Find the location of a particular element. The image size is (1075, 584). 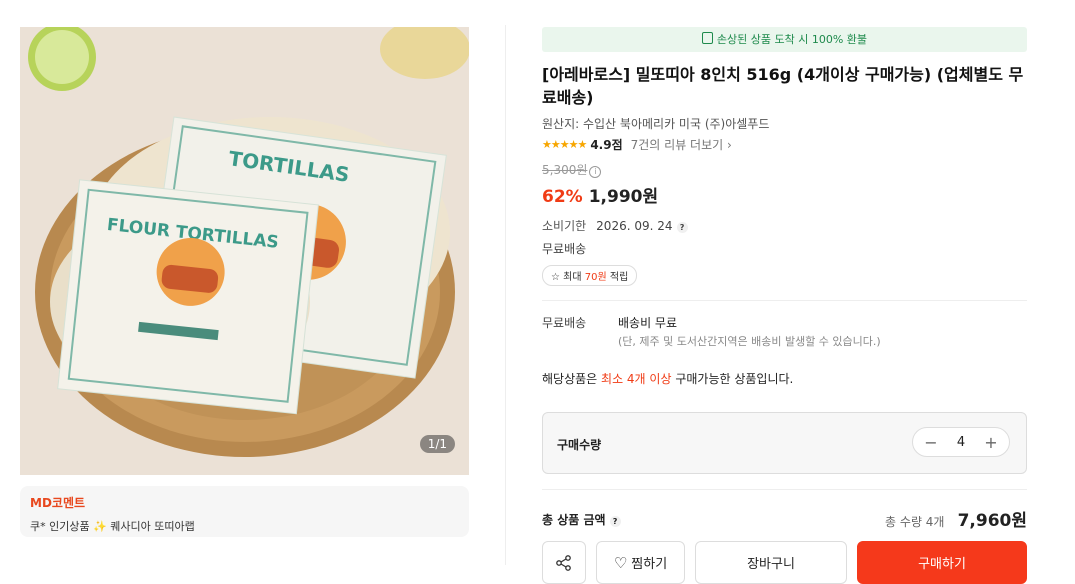

minimum-order-notice: 해당상품은 최소 4개 이상 구매가능한 상품입니다. is located at coordinates (784, 378).